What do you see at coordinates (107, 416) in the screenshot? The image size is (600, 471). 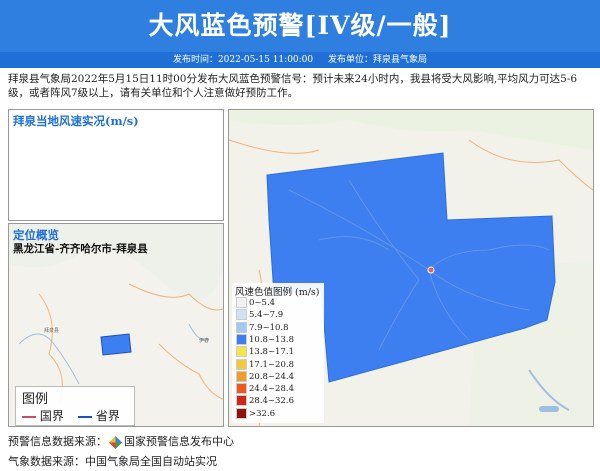 I see `legend-province-border-label: 省界` at bounding box center [107, 416].